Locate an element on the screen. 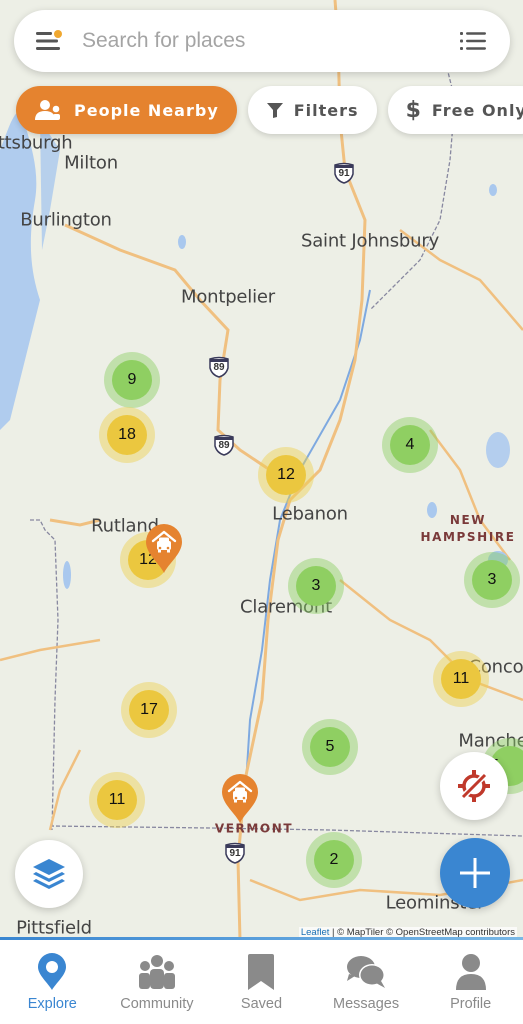 This screenshot has width=523, height=1024. menu-icon is located at coordinates (50, 41).